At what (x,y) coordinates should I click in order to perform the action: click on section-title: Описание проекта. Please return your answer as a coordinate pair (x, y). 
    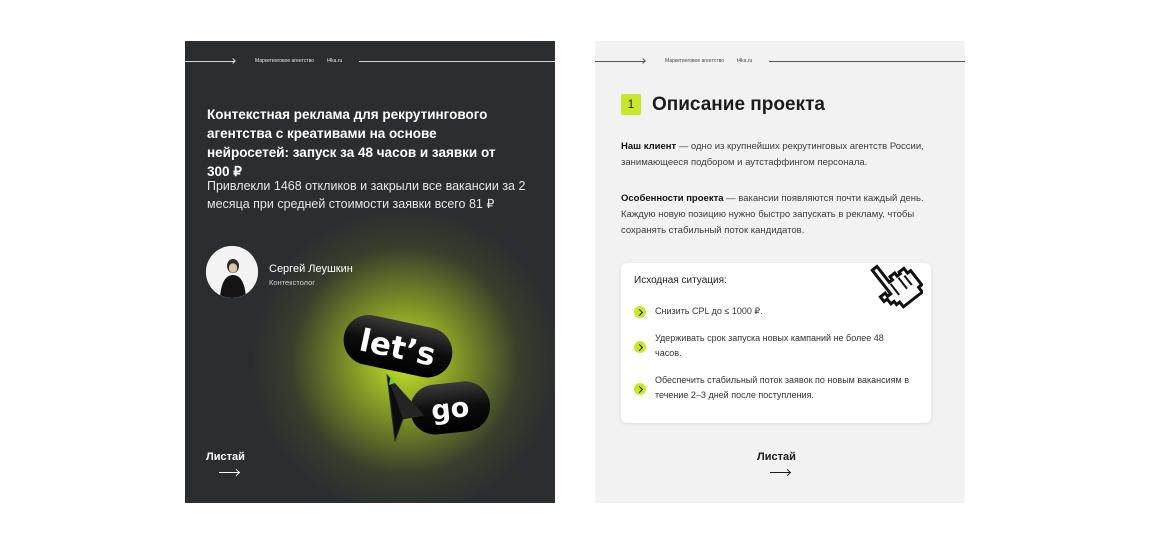
    Looking at the image, I should click on (738, 104).